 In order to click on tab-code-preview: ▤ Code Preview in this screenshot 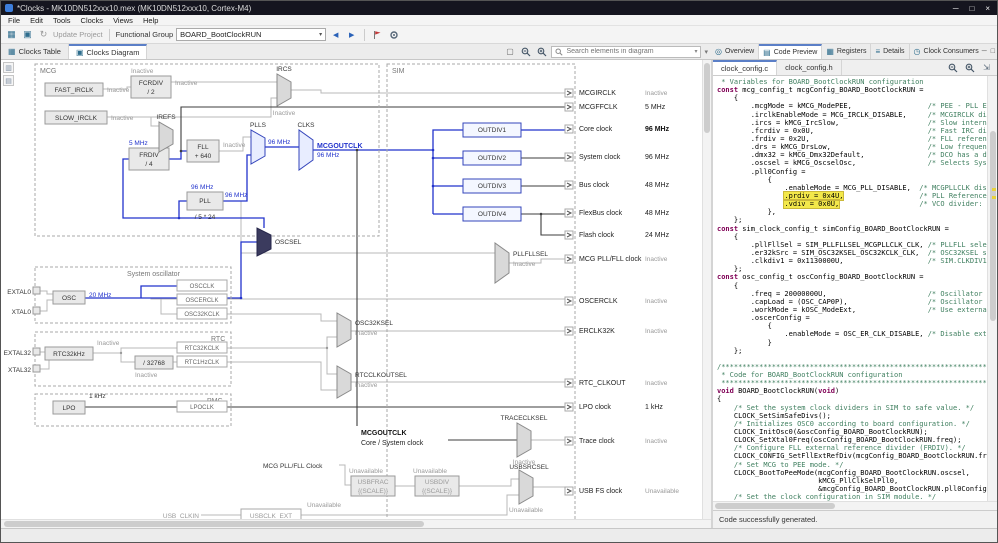, I will do `click(791, 51)`.